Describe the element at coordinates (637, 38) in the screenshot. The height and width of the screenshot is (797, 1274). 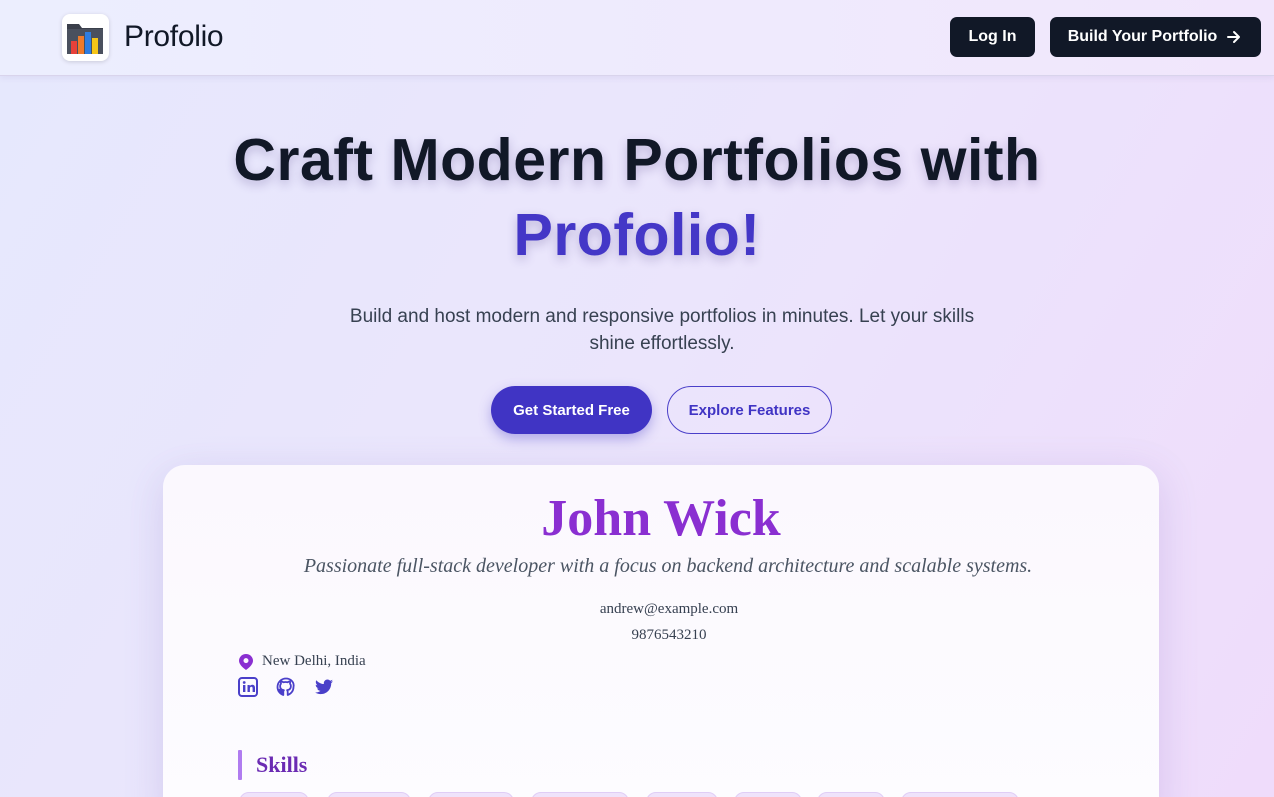
I see `top-nav: Profolio Log In Build Your Portfolio` at that location.